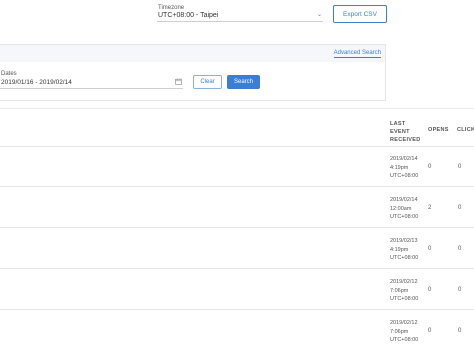 This screenshot has height=352, width=474. Describe the element at coordinates (240, 16) in the screenshot. I see `timezone-select: UTC+08:00 - Taipei ⌄` at that location.